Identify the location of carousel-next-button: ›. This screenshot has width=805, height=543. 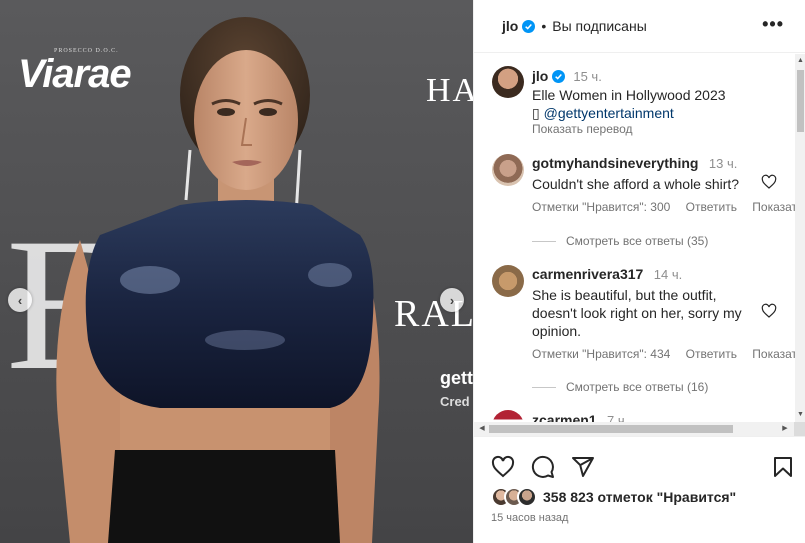
(452, 300).